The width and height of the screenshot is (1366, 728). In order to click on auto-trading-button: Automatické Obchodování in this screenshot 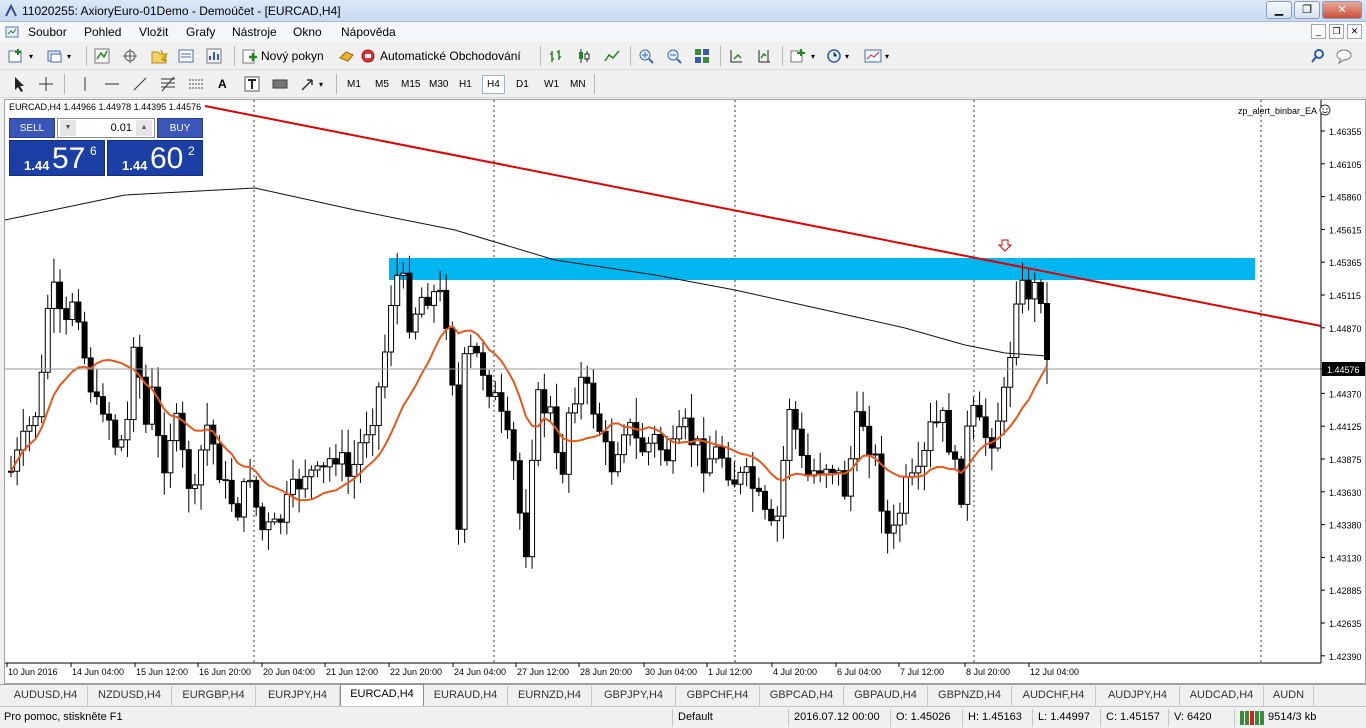, I will do `click(429, 56)`.